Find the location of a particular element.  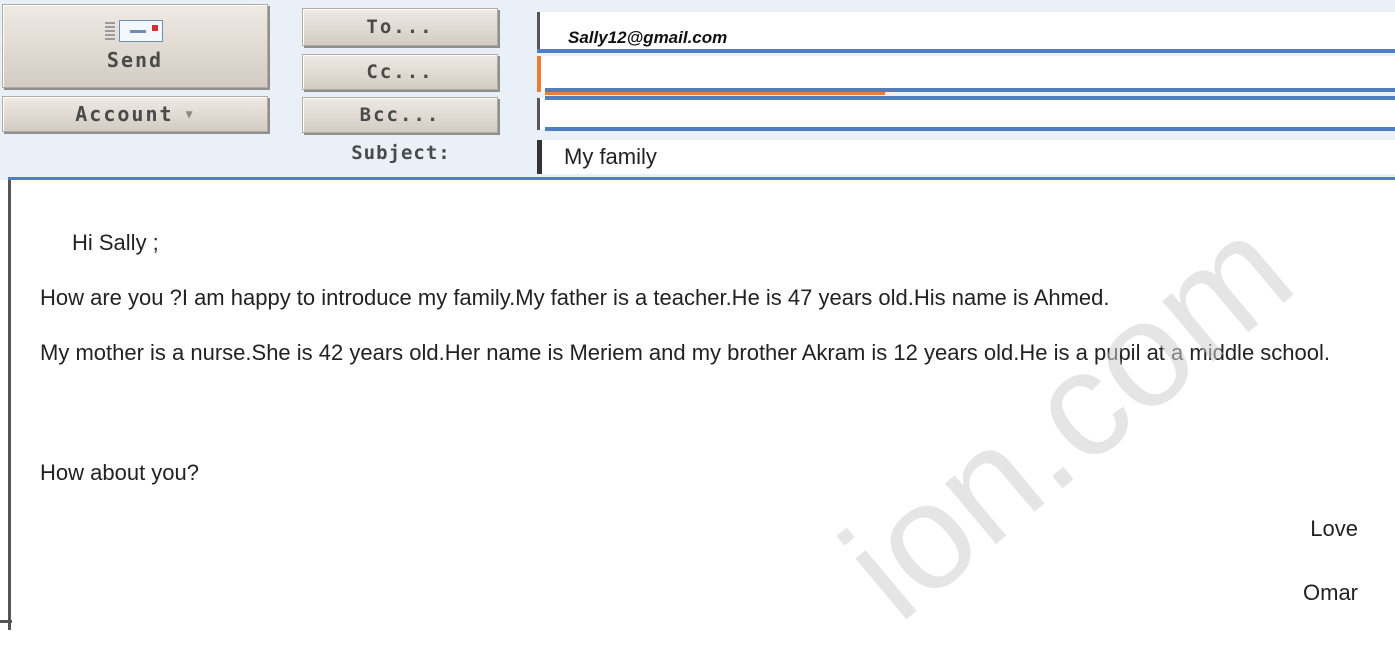

message-signature: Omar is located at coordinates (1330, 592).